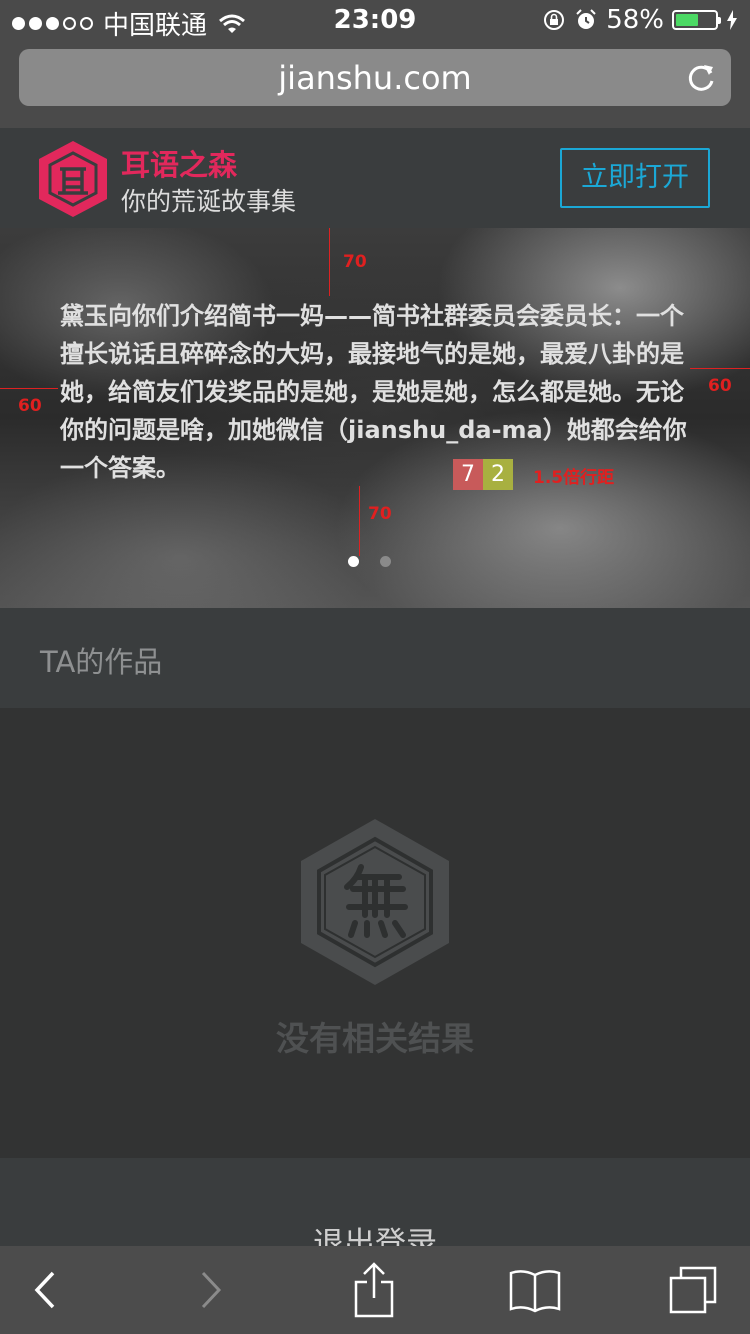 This screenshot has height=1334, width=750. Describe the element at coordinates (375, 658) in the screenshot. I see `works-section-header: TA的作品` at that location.